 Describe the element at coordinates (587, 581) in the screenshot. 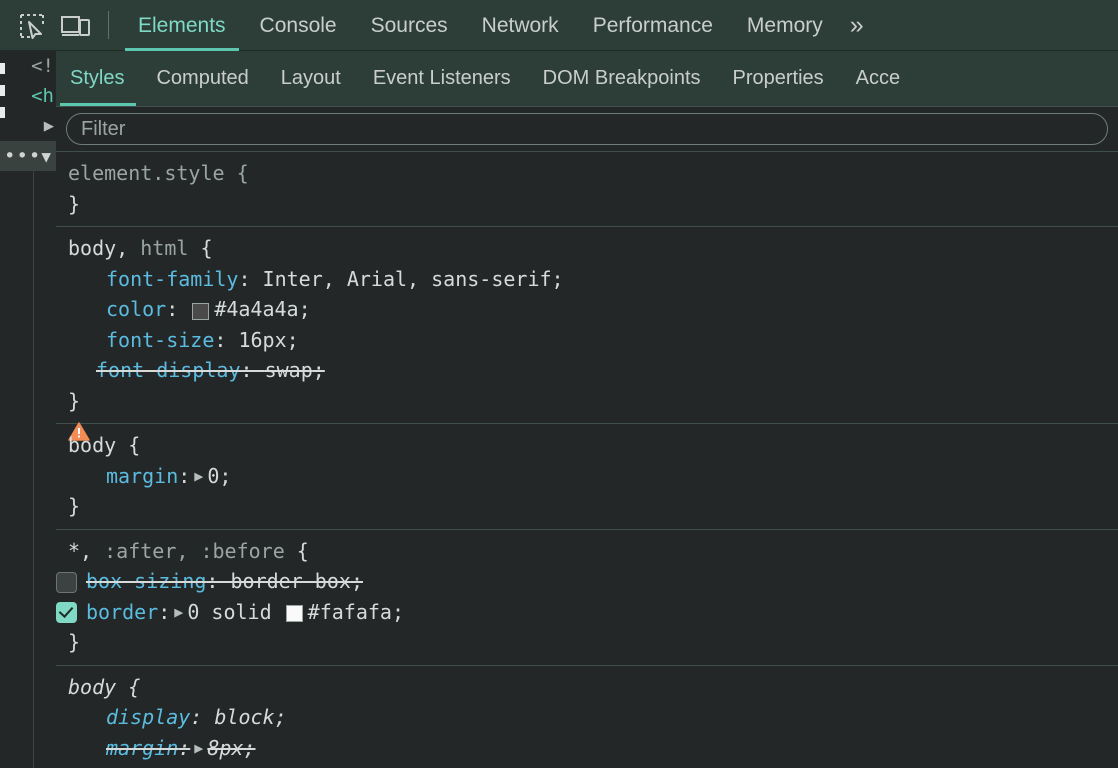

I see `css-declaration-box-sizing: box-sizing: border-box;` at that location.